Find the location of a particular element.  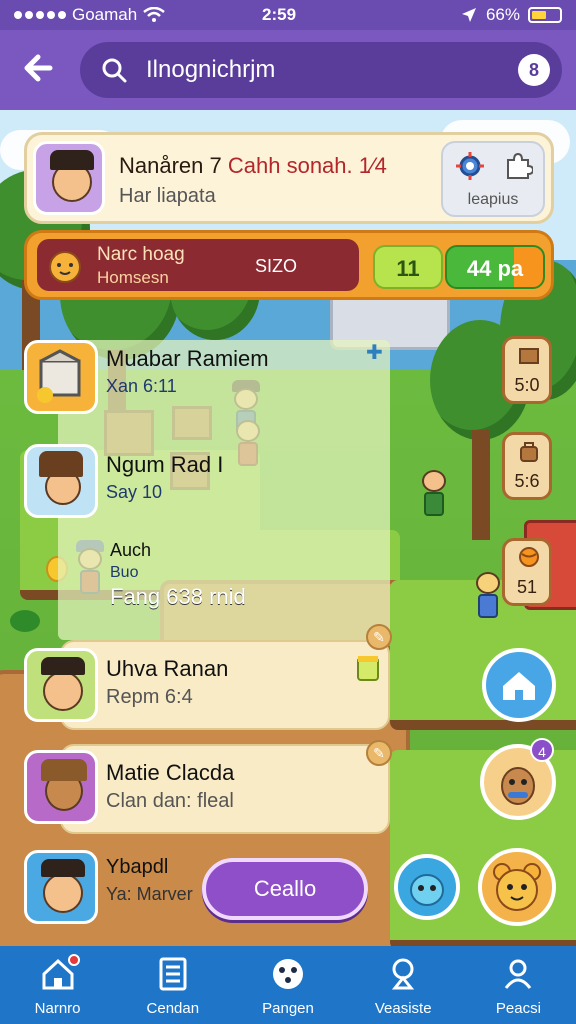

nav-calendar: Cendan is located at coordinates (172, 985).